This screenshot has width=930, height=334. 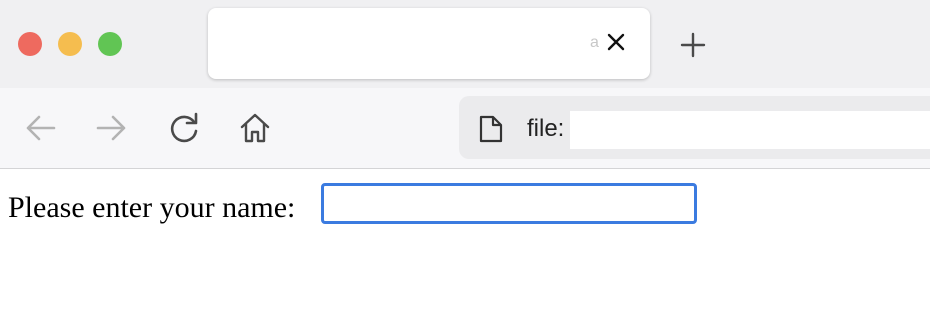 What do you see at coordinates (429, 43) in the screenshot?
I see `browser-tab` at bounding box center [429, 43].